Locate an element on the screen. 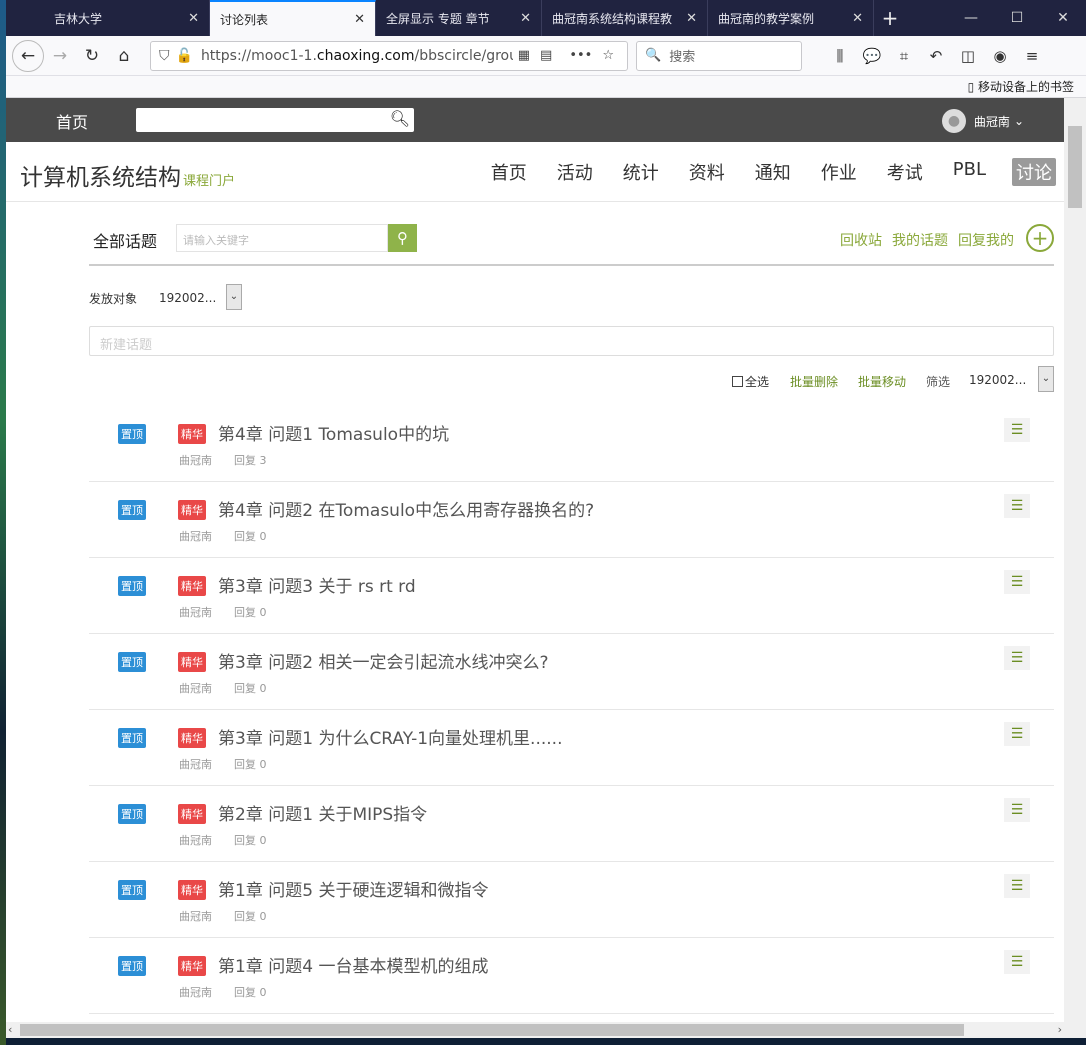 The width and height of the screenshot is (1086, 1045). qr-code-icon: ▦ is located at coordinates (524, 55).